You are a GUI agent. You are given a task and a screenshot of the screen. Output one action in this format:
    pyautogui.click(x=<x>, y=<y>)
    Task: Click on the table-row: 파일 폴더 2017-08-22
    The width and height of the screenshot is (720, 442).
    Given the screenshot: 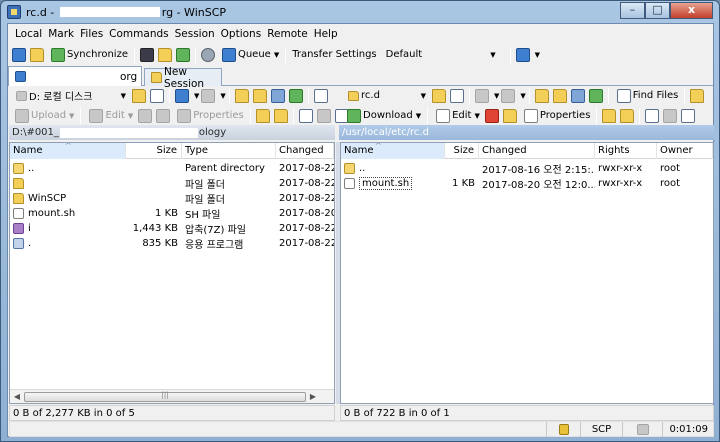 What is the action you would take?
    pyautogui.click(x=172, y=183)
    